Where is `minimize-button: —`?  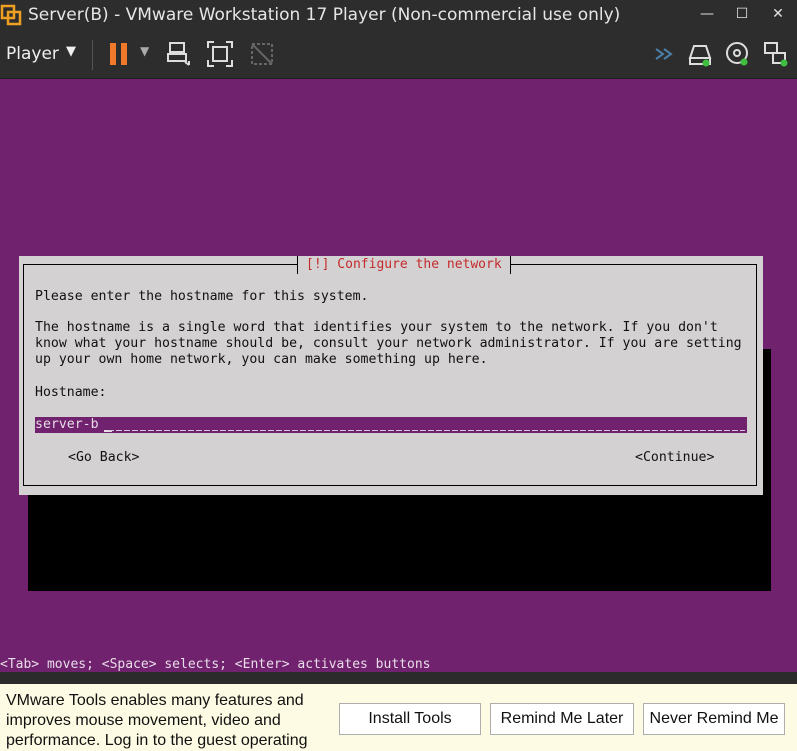 minimize-button: — is located at coordinates (707, 14).